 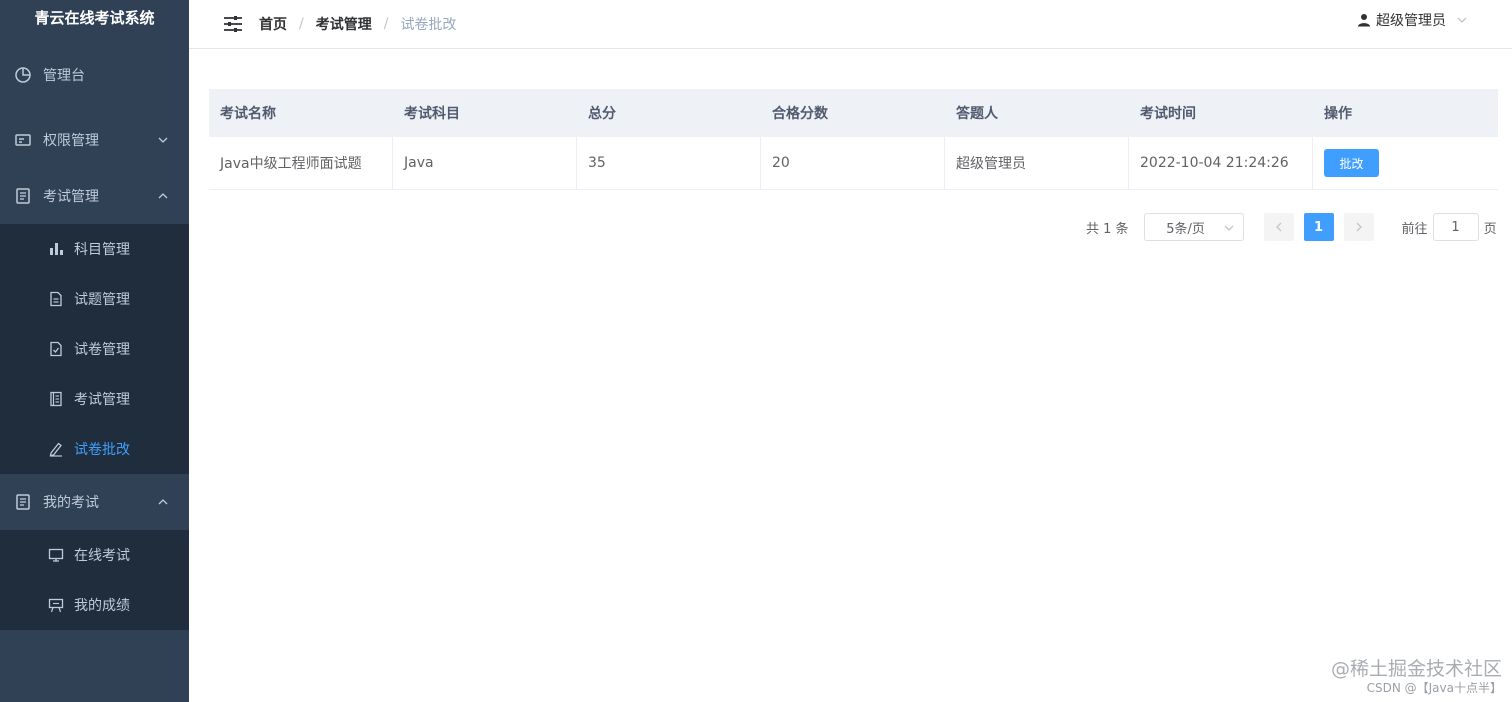 I want to click on sidebar-item-exam-management: 考试管理, so click(x=94, y=196).